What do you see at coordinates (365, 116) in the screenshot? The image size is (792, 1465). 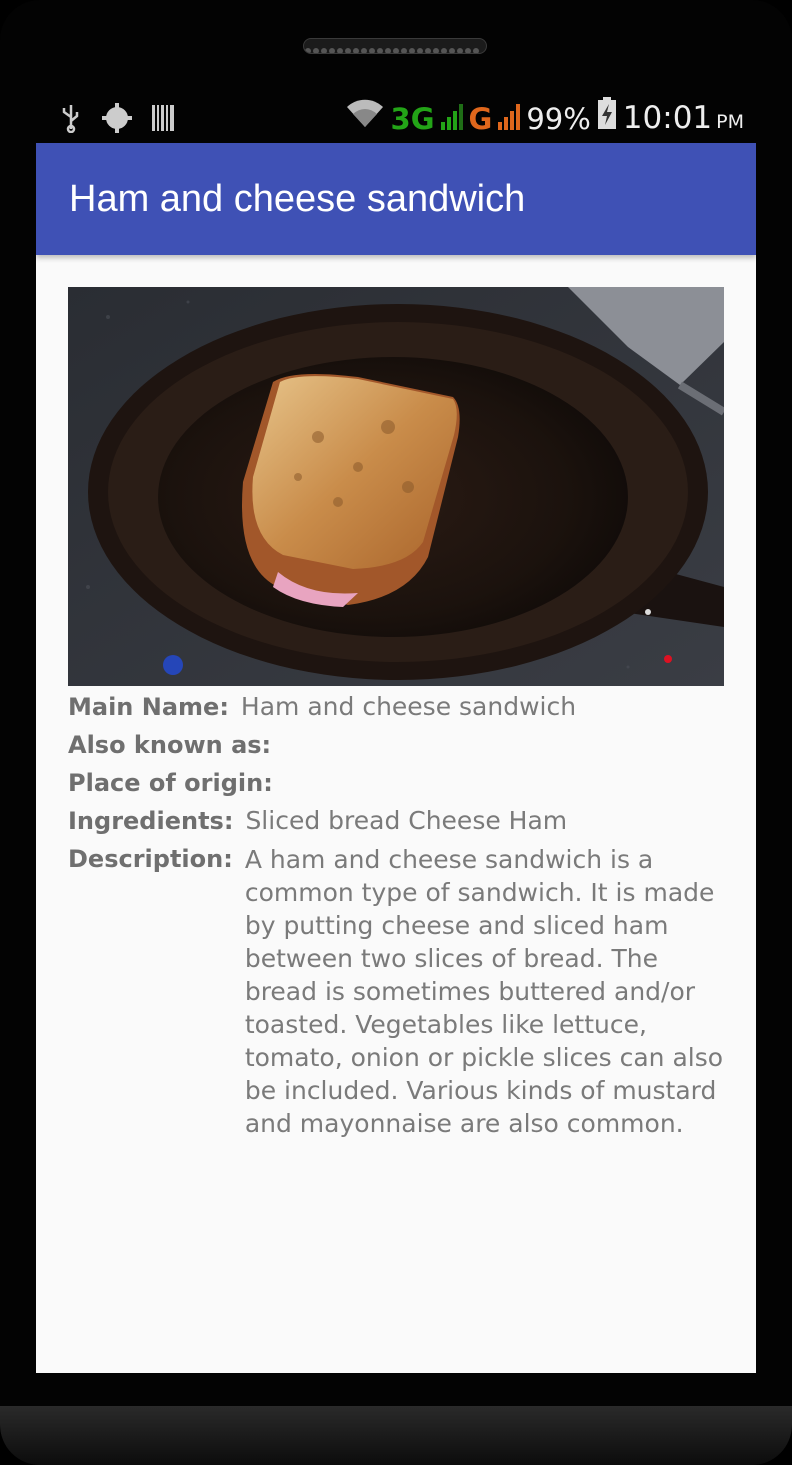 I see `wifi-icon` at bounding box center [365, 116].